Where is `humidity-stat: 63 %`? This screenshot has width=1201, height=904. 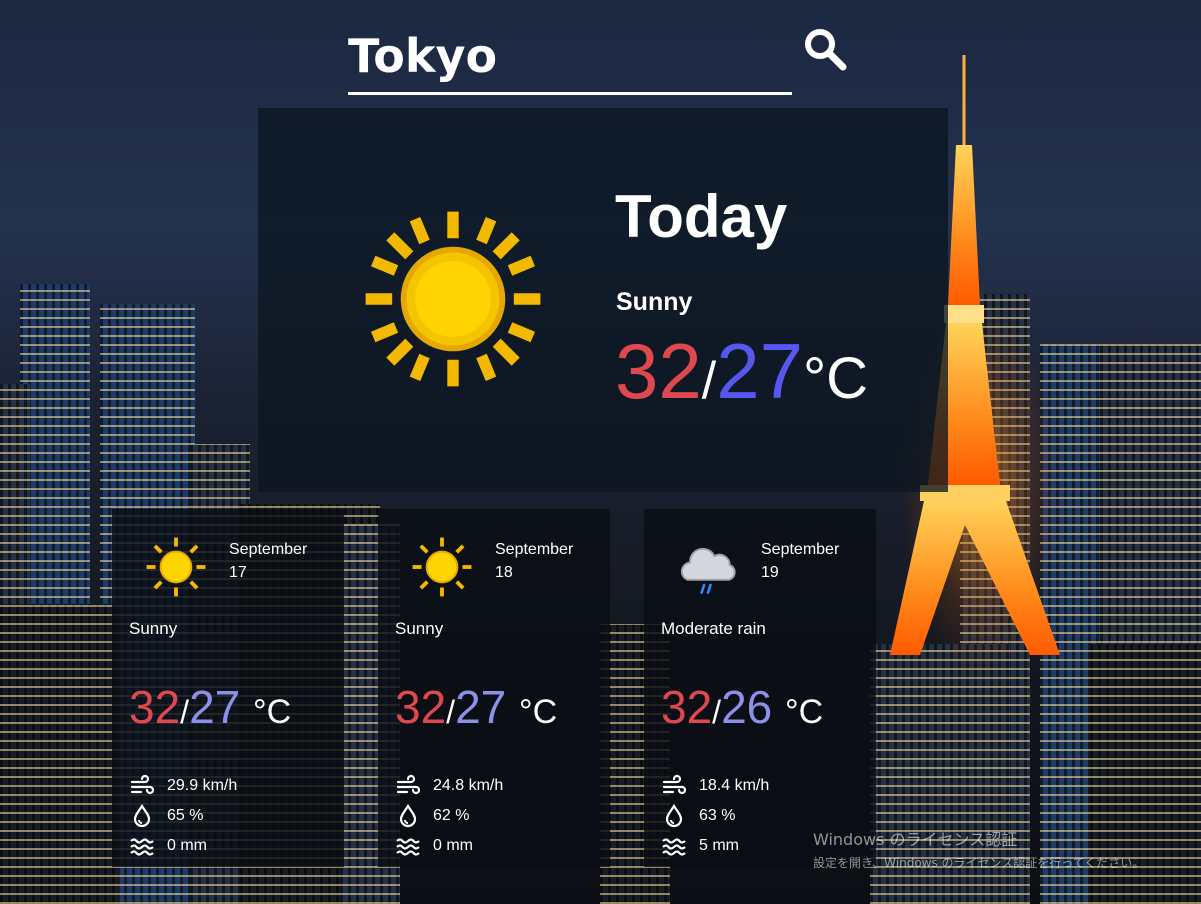 humidity-stat: 63 % is located at coordinates (715, 816).